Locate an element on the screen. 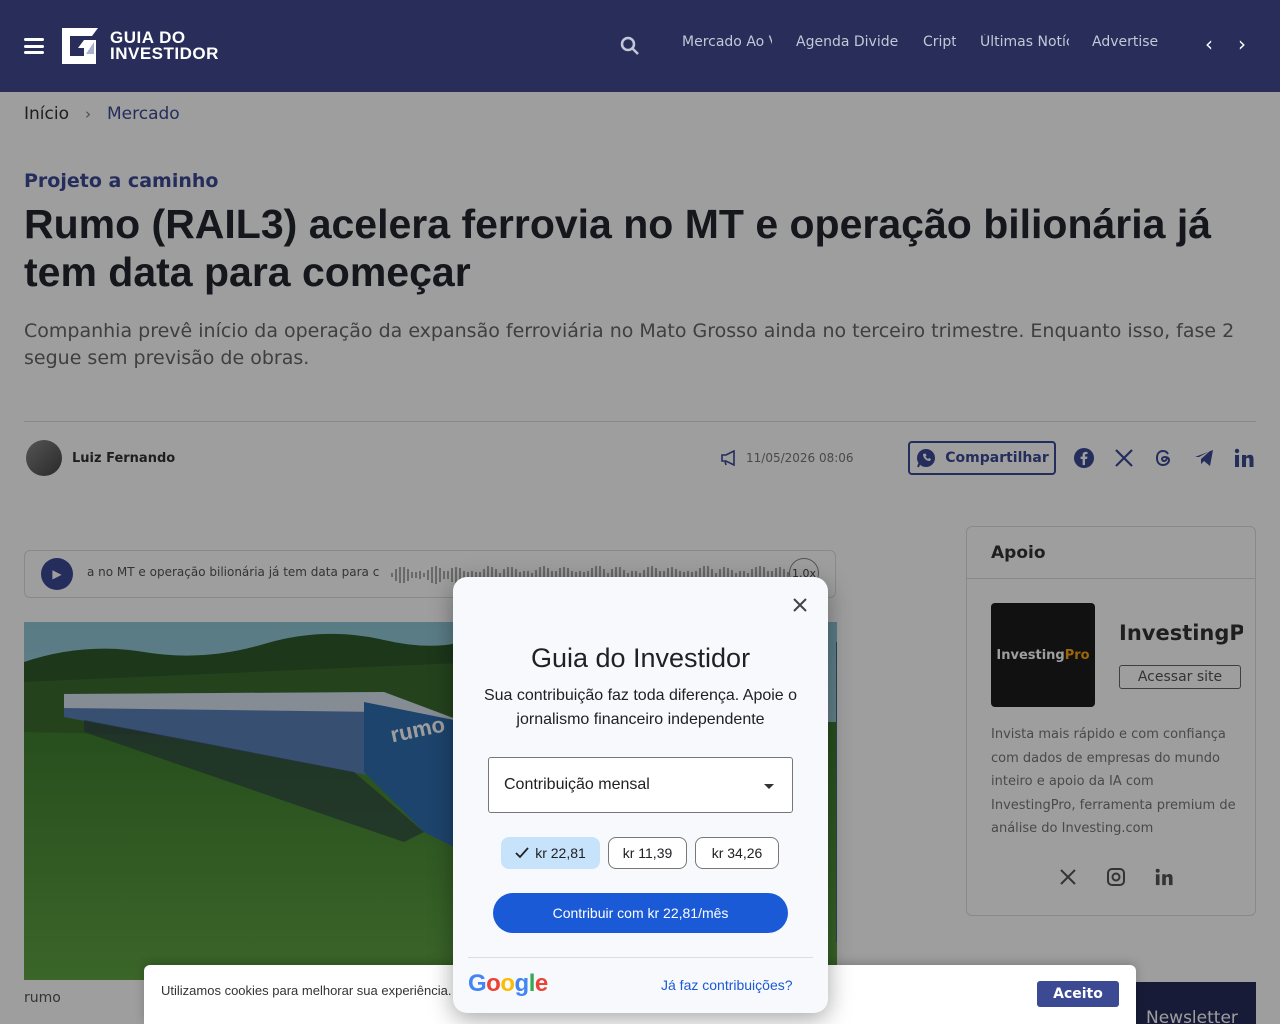  logo-line-2: INVESTIDOR is located at coordinates (164, 53).